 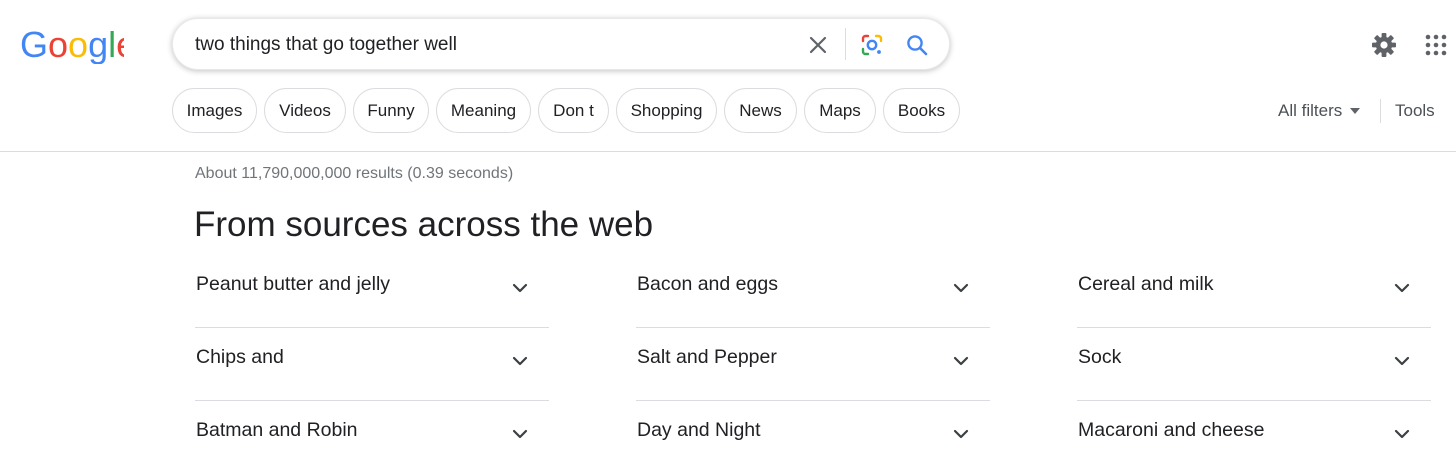 What do you see at coordinates (1355, 111) in the screenshot?
I see `caret-down-icon` at bounding box center [1355, 111].